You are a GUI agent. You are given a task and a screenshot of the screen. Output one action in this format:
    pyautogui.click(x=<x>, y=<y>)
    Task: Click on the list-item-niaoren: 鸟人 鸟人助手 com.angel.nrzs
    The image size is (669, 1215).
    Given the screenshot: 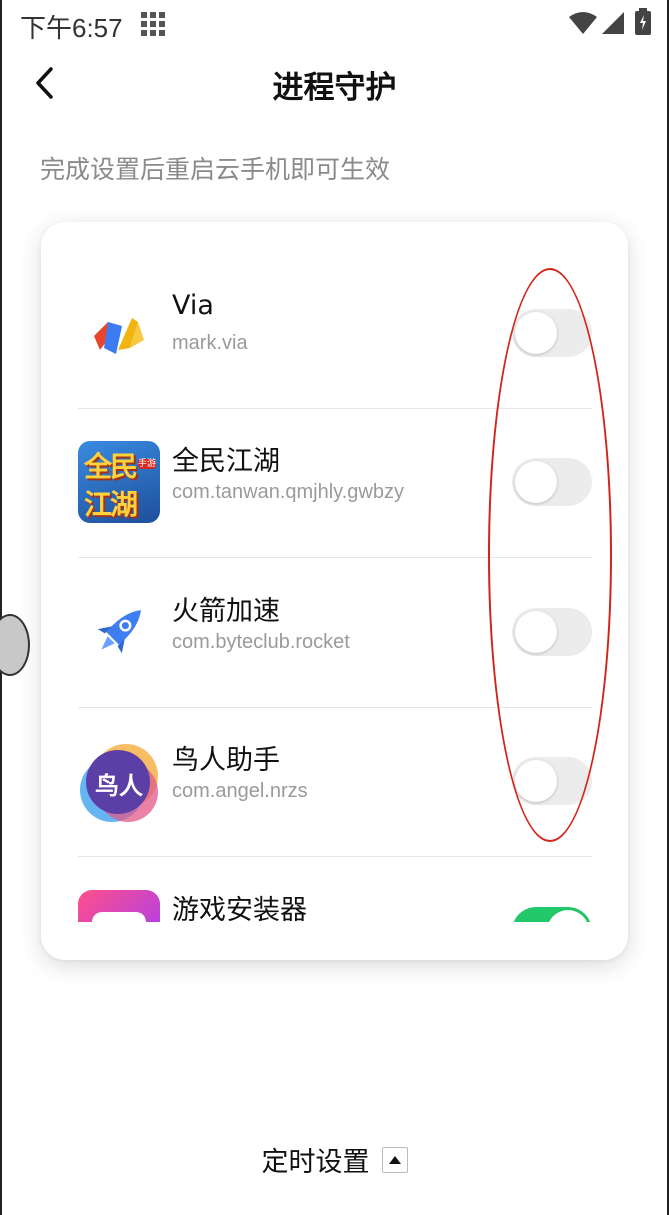 What is the action you would take?
    pyautogui.click(x=335, y=782)
    